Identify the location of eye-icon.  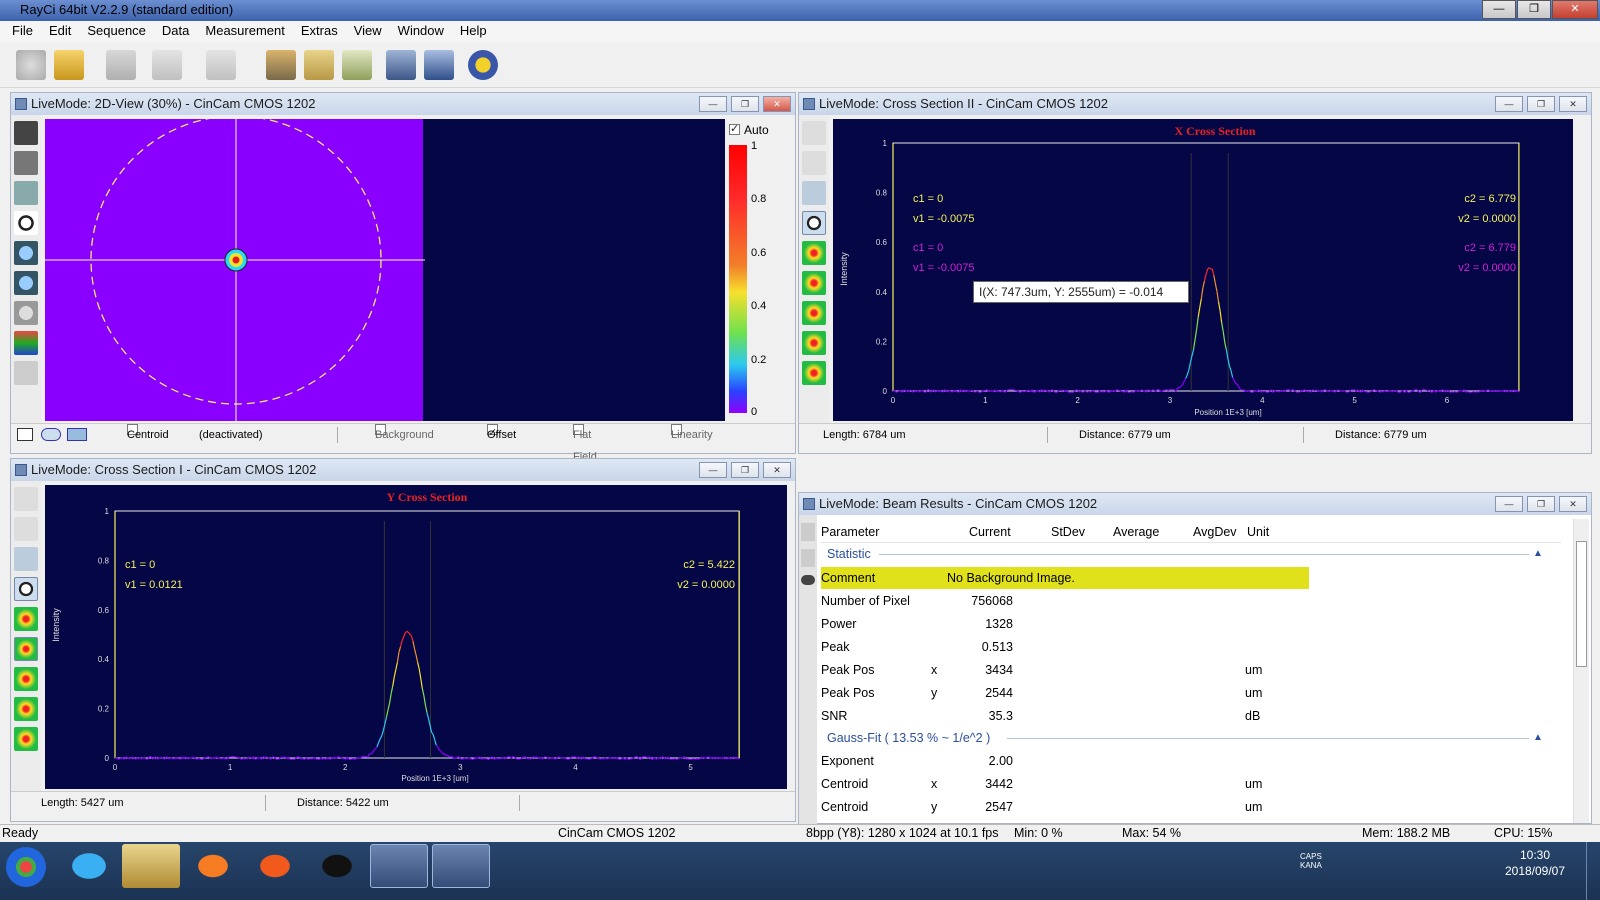
(808, 580).